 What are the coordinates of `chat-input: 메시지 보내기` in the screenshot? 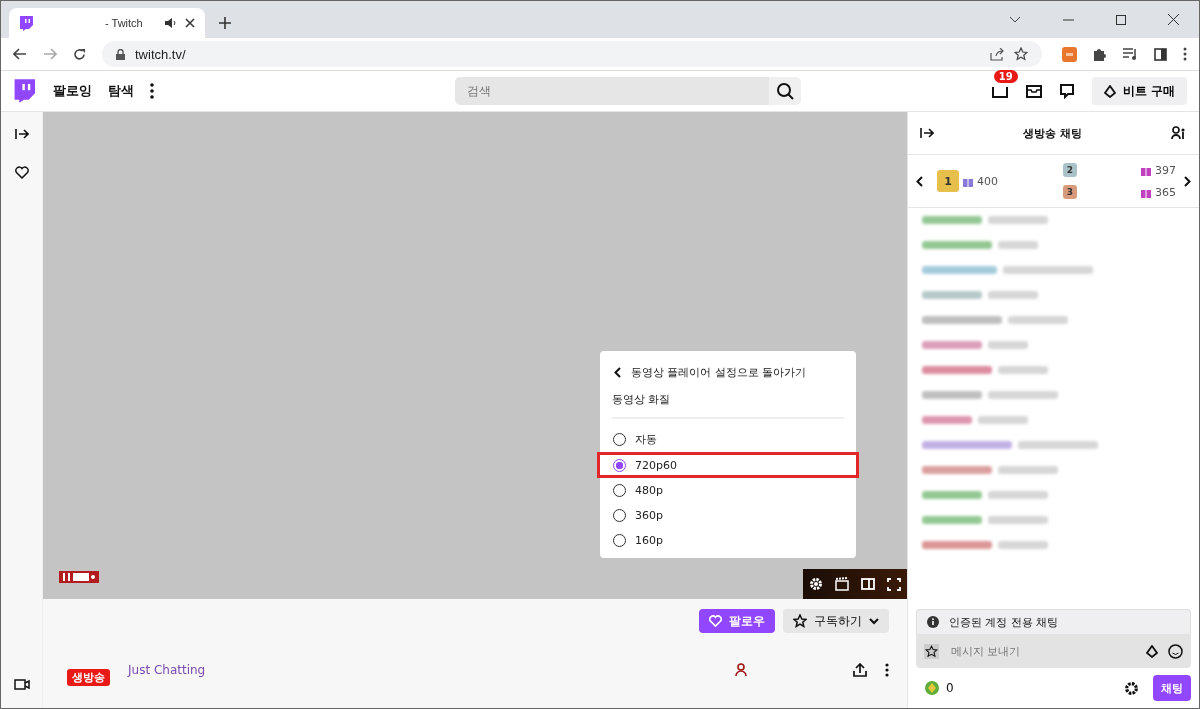 It's located at (1042, 651).